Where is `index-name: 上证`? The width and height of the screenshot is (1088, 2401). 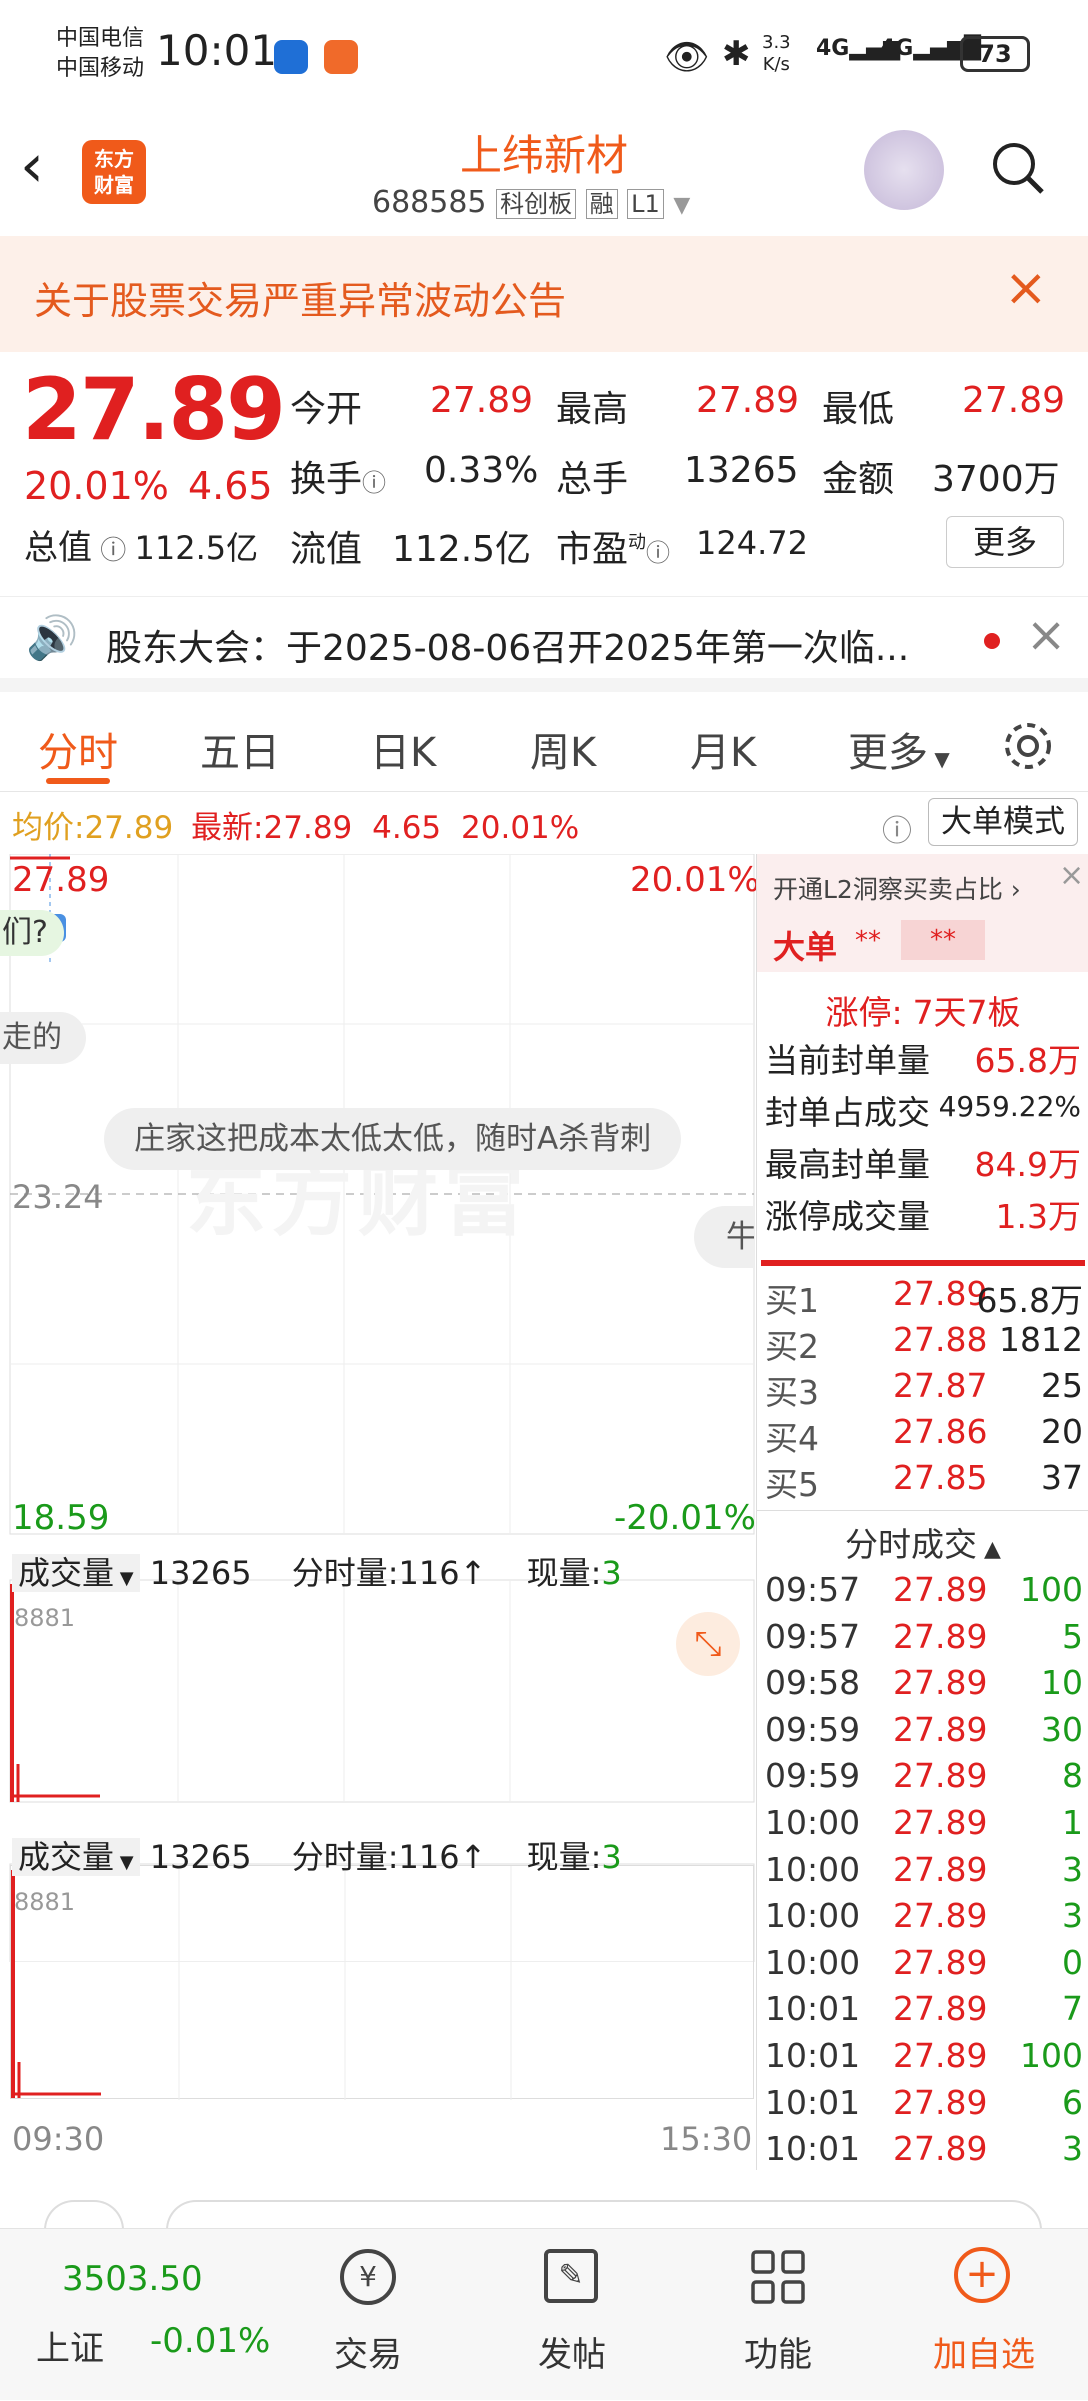
index-name: 上证 is located at coordinates (70, 2345).